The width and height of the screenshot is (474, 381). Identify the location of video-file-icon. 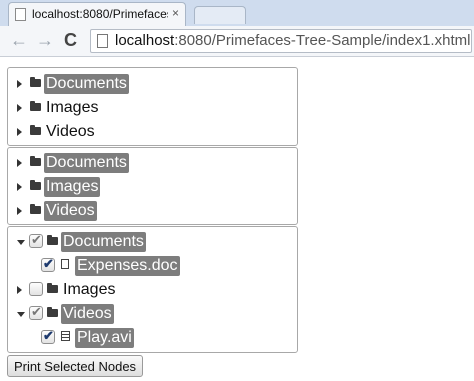
(65, 336).